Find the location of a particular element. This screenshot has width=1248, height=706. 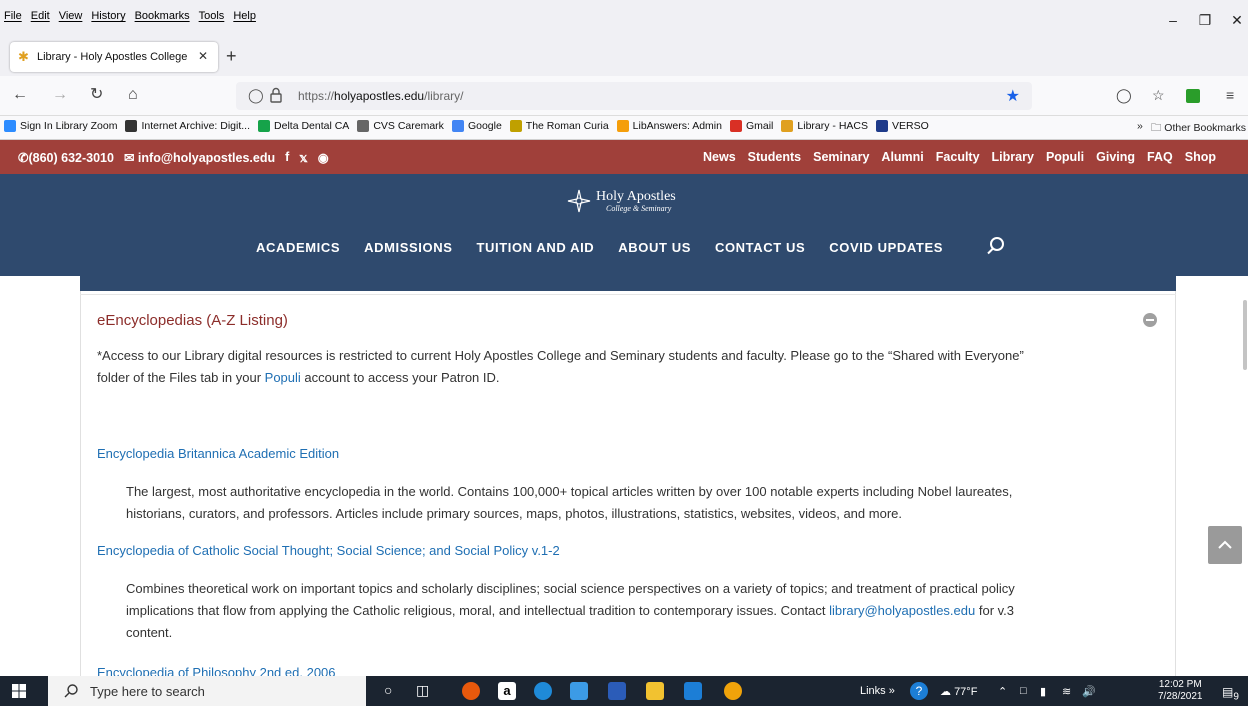

firefox-taskbar-icon is located at coordinates (471, 691).